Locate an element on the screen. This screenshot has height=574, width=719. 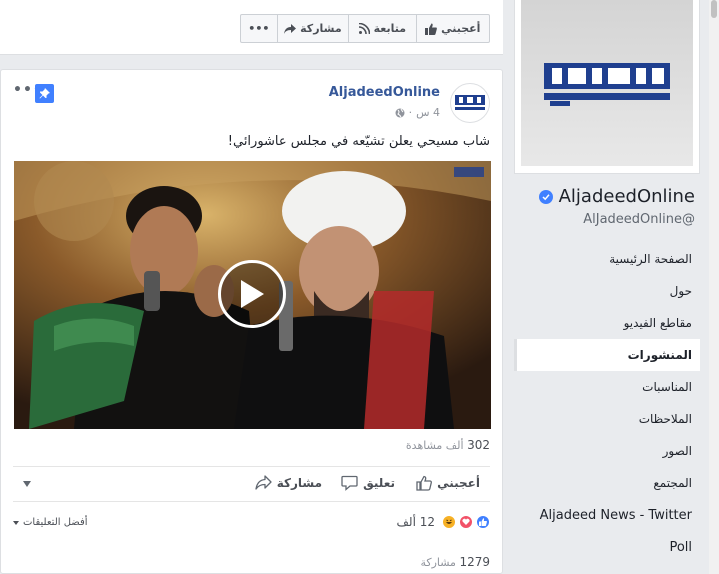
sidebar-item-label: Poll is located at coordinates (680, 547).